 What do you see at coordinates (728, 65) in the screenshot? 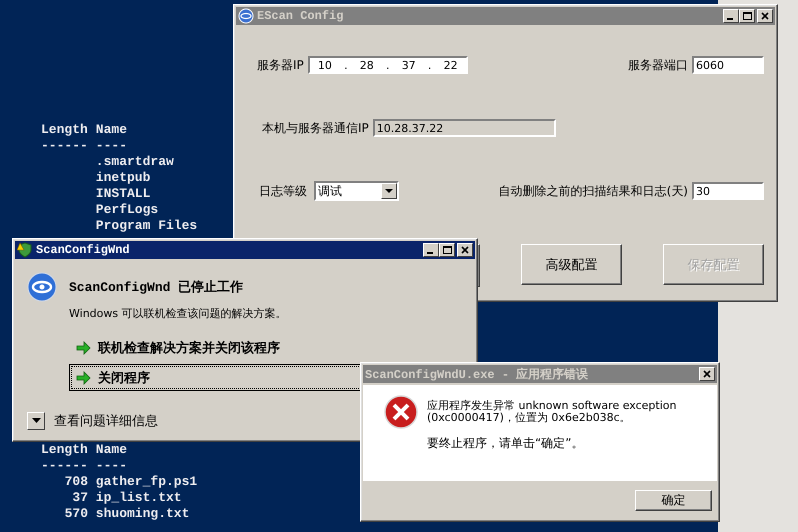
I see `input-field: 6060` at bounding box center [728, 65].